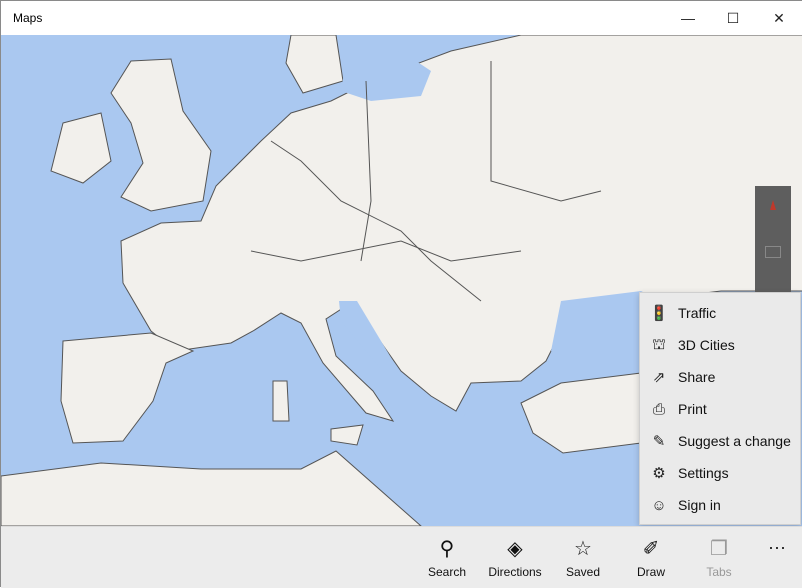  Describe the element at coordinates (773, 243) in the screenshot. I see `map-controls` at that location.